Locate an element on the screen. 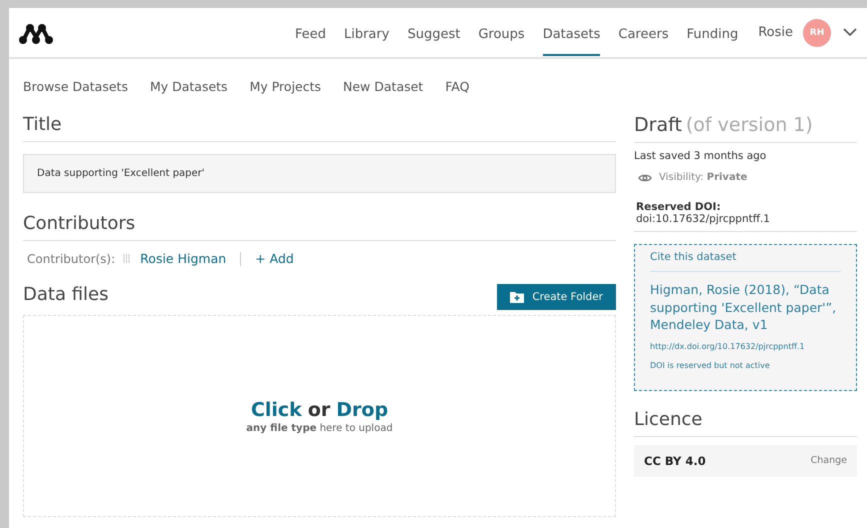 This screenshot has width=867, height=528. drag-handle-icon is located at coordinates (126, 258).